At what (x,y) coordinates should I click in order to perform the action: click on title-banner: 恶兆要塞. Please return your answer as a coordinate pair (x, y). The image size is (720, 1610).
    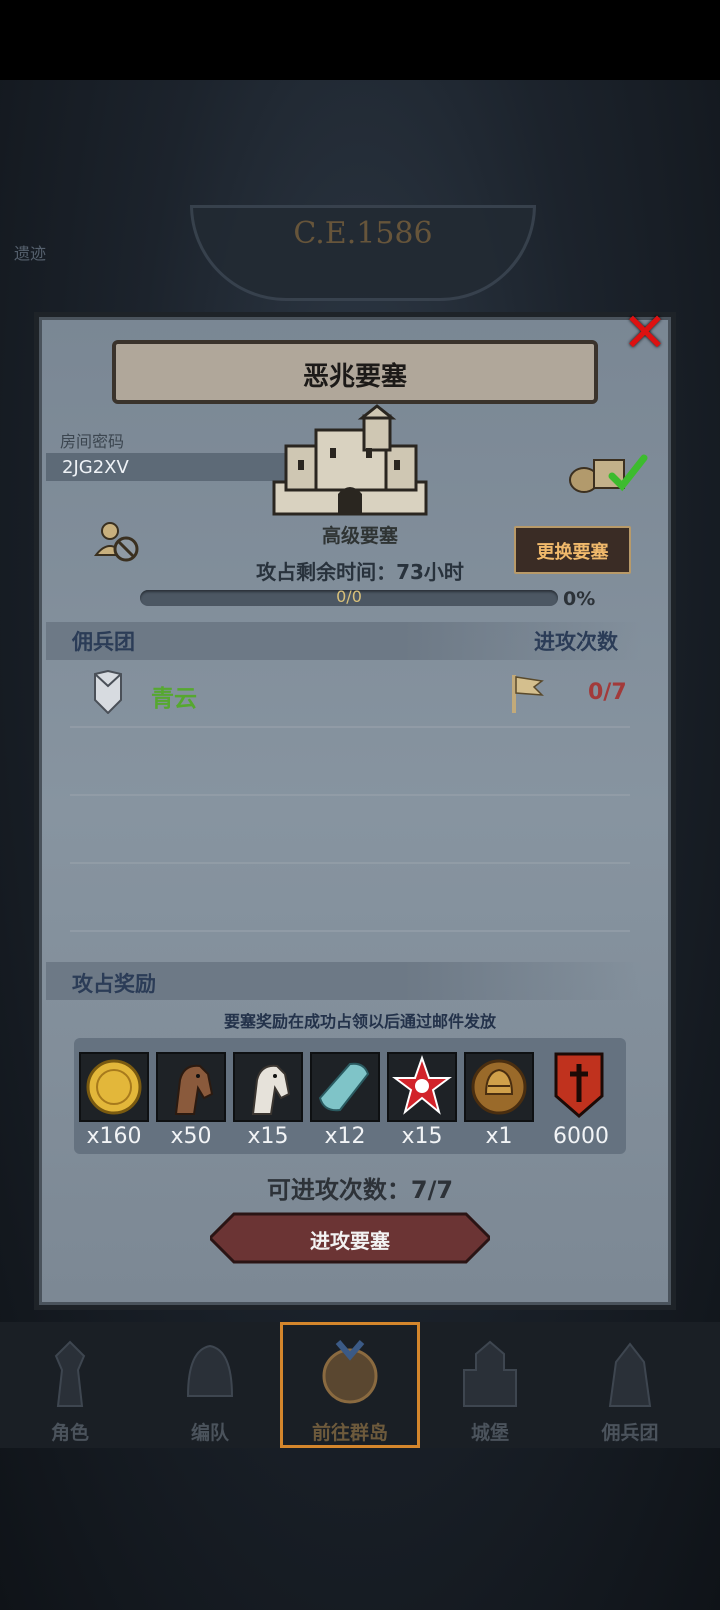
    Looking at the image, I should click on (355, 372).